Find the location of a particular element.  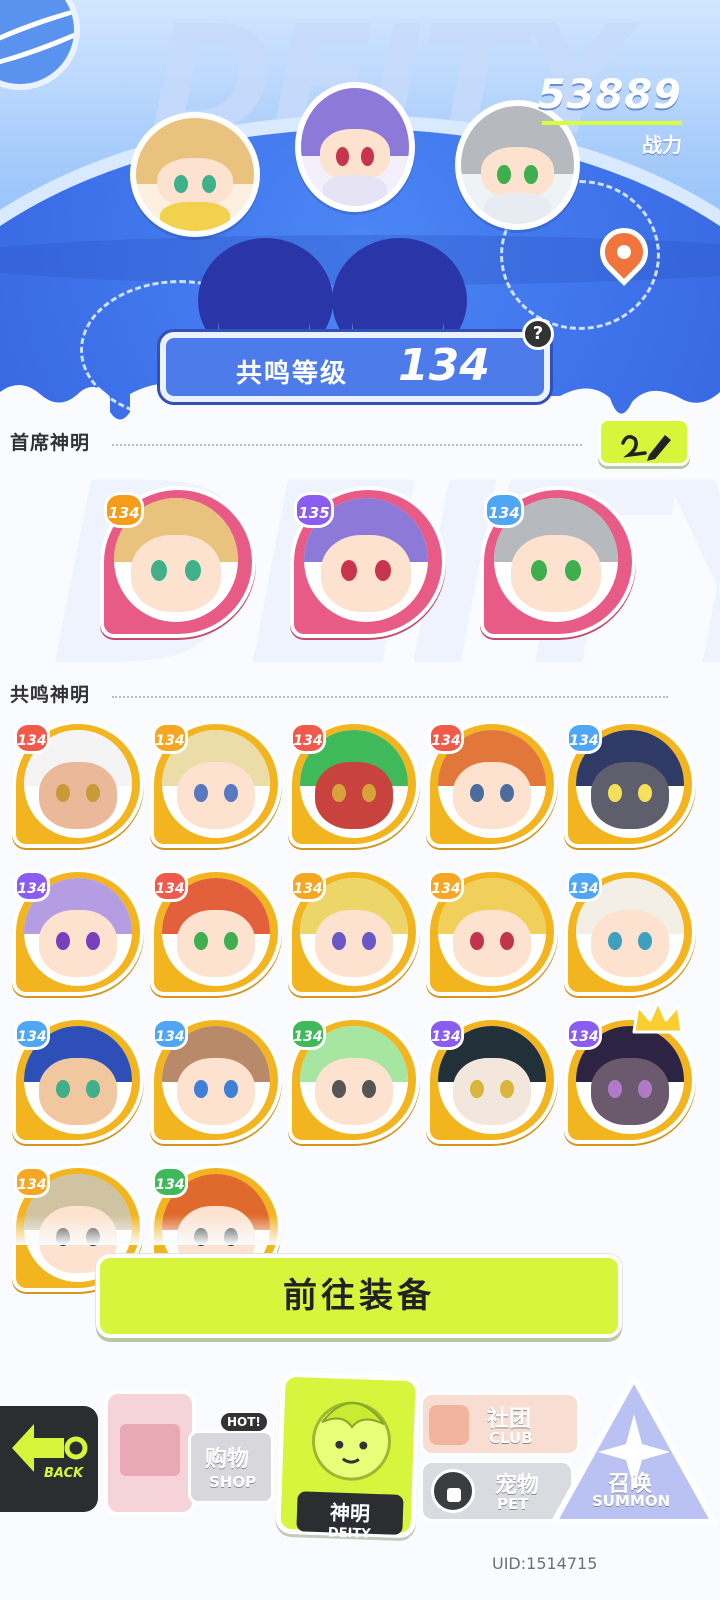

deity-en: DEITY is located at coordinates (349, 1533).